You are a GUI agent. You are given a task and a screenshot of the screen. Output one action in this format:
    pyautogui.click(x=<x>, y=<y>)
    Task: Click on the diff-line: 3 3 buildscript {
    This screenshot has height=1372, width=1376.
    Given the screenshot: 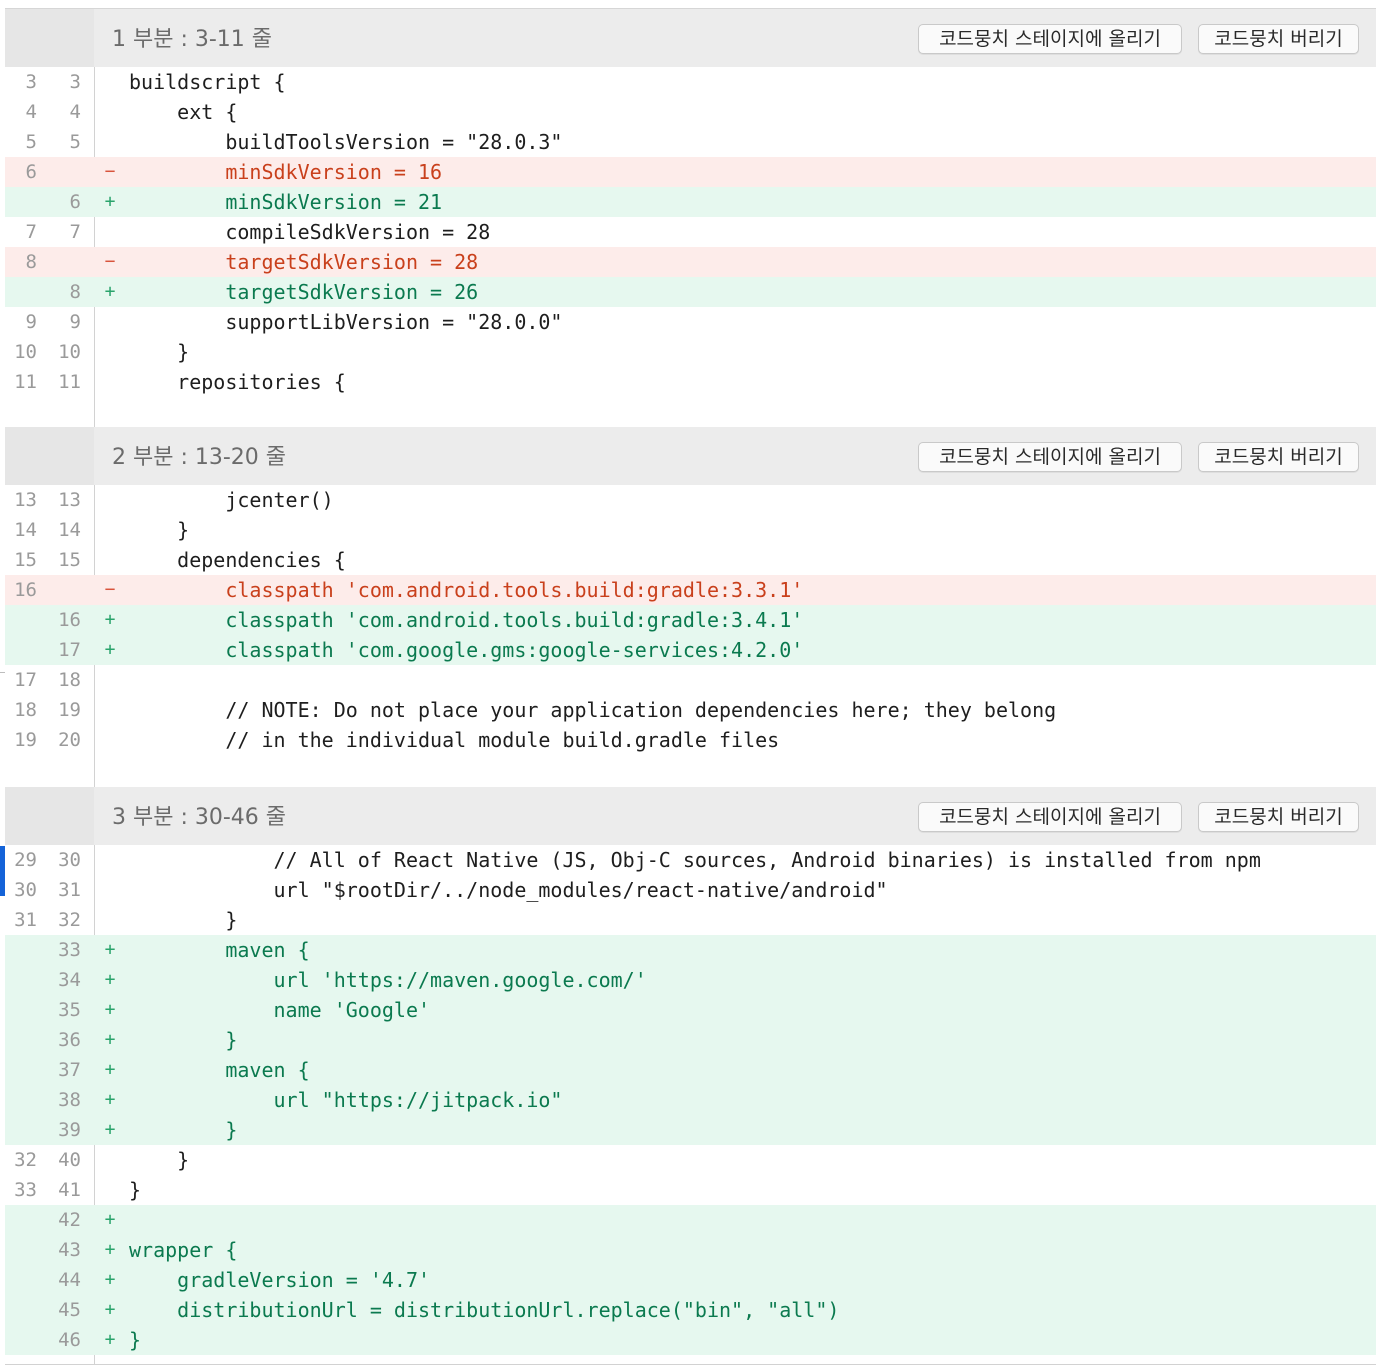 What is the action you would take?
    pyautogui.click(x=690, y=82)
    